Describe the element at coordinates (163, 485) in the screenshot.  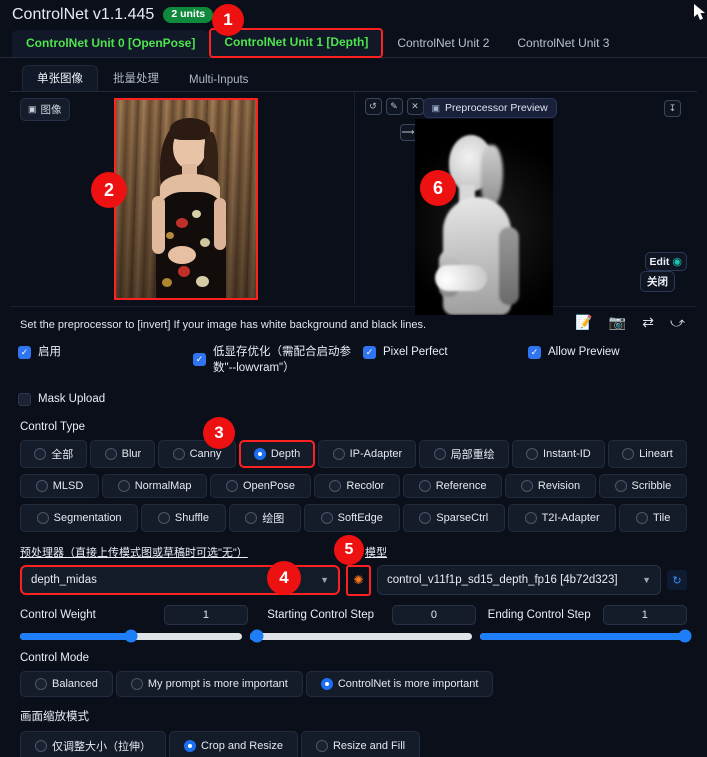
I see `control-type-normalmap-label: NormalMap` at that location.